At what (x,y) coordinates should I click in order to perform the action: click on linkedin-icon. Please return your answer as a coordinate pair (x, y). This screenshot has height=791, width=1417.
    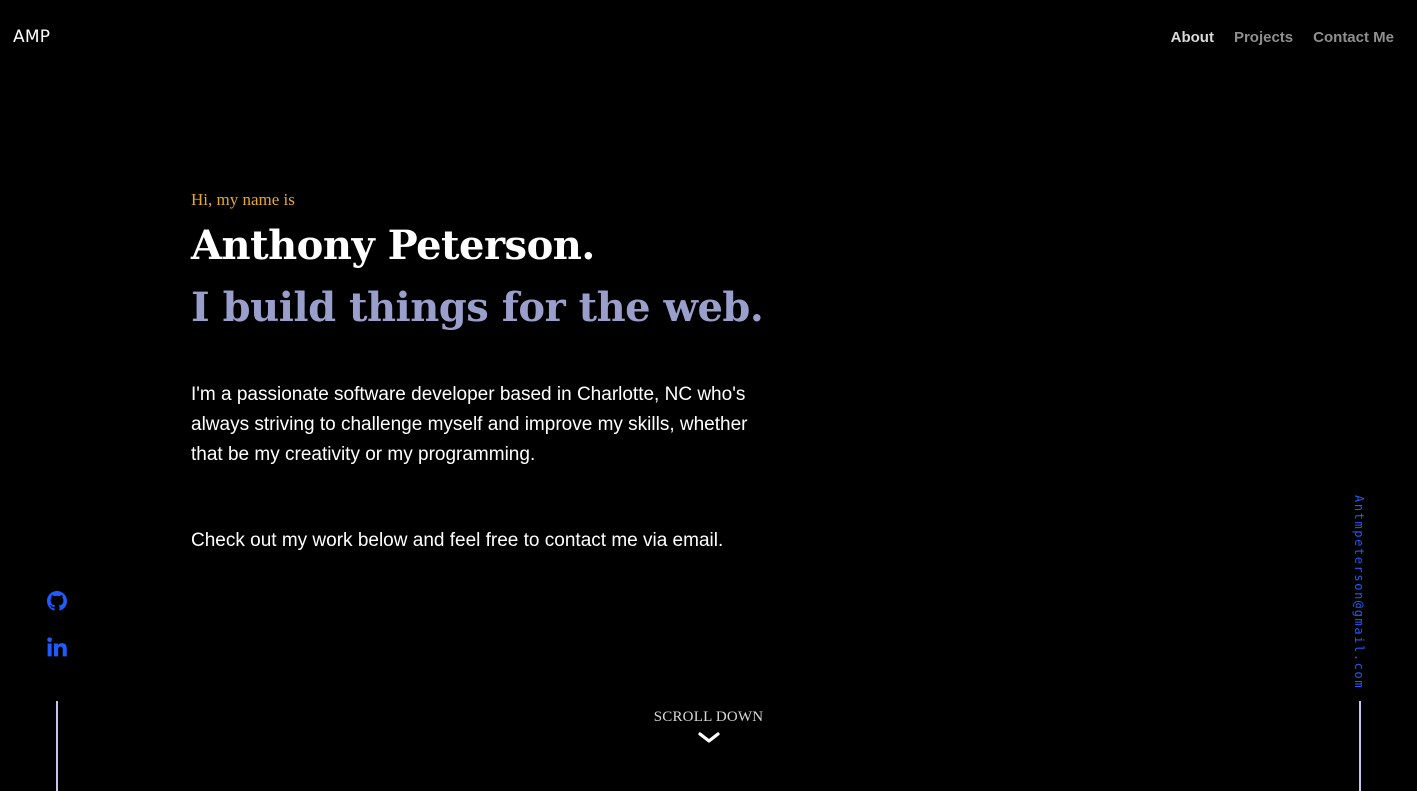
    Looking at the image, I should click on (57, 647).